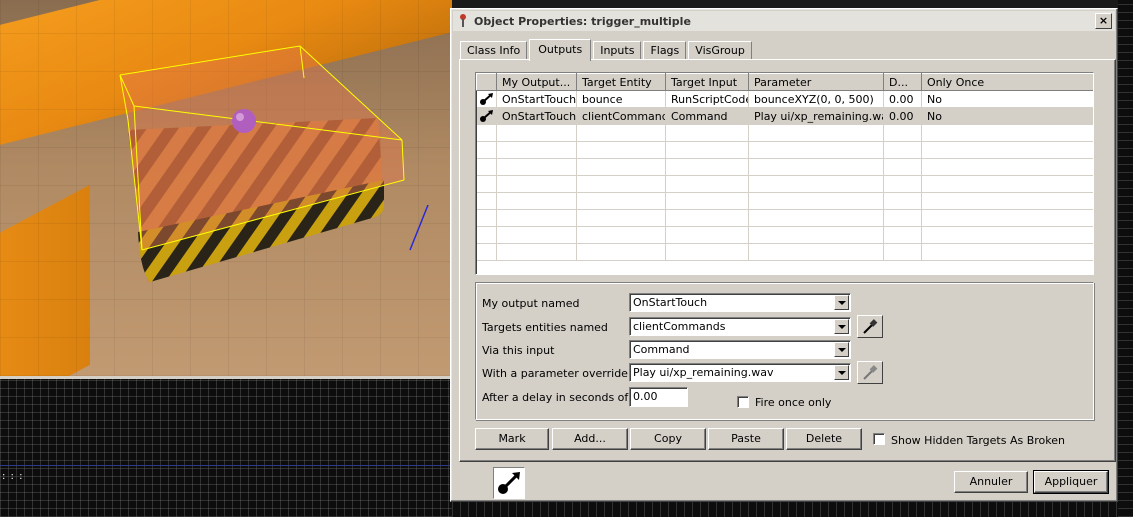 The height and width of the screenshot is (517, 1133). Describe the element at coordinates (824, 439) in the screenshot. I see `delete-button: Delete` at that location.